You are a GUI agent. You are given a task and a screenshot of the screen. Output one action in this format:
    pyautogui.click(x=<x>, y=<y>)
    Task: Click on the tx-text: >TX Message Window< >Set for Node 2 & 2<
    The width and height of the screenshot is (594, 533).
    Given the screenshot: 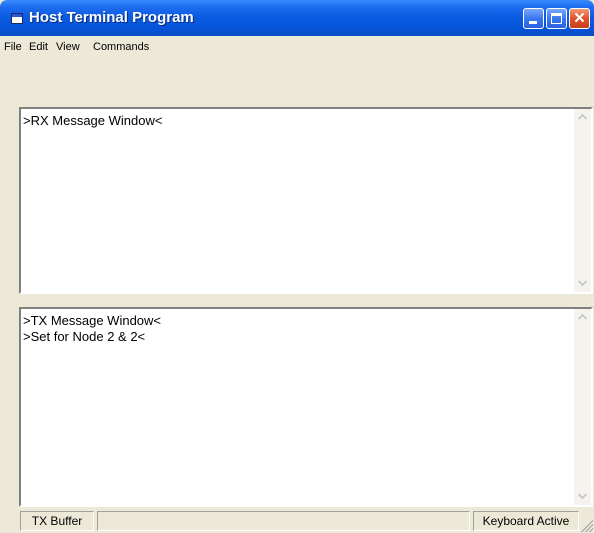 What is the action you would take?
    pyautogui.click(x=92, y=329)
    